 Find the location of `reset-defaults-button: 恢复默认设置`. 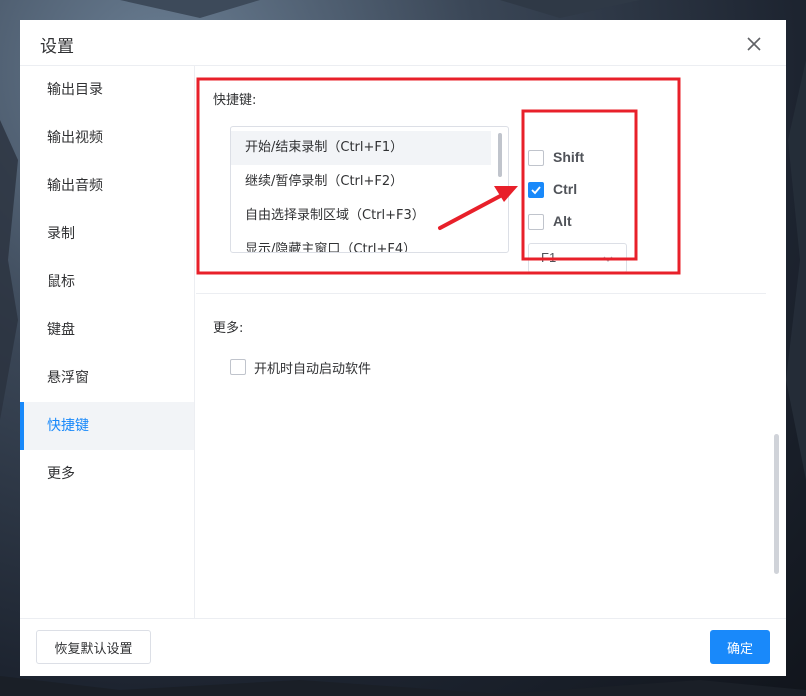

reset-defaults-button: 恢复默认设置 is located at coordinates (93, 647).